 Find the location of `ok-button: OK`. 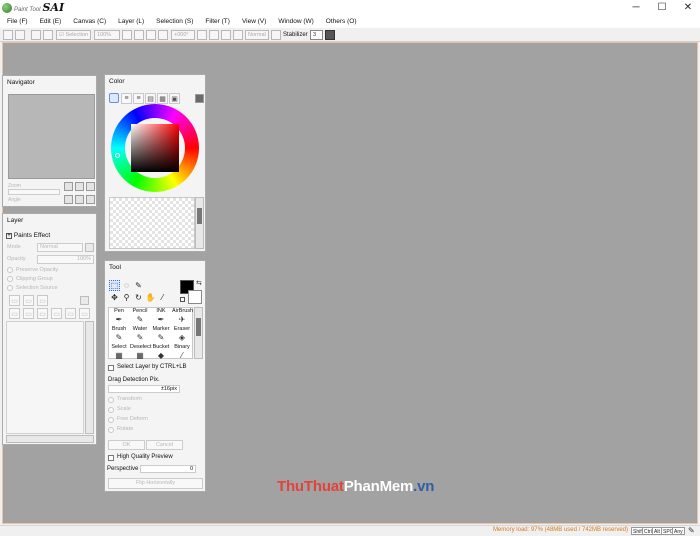

ok-button: OK is located at coordinates (126, 445).